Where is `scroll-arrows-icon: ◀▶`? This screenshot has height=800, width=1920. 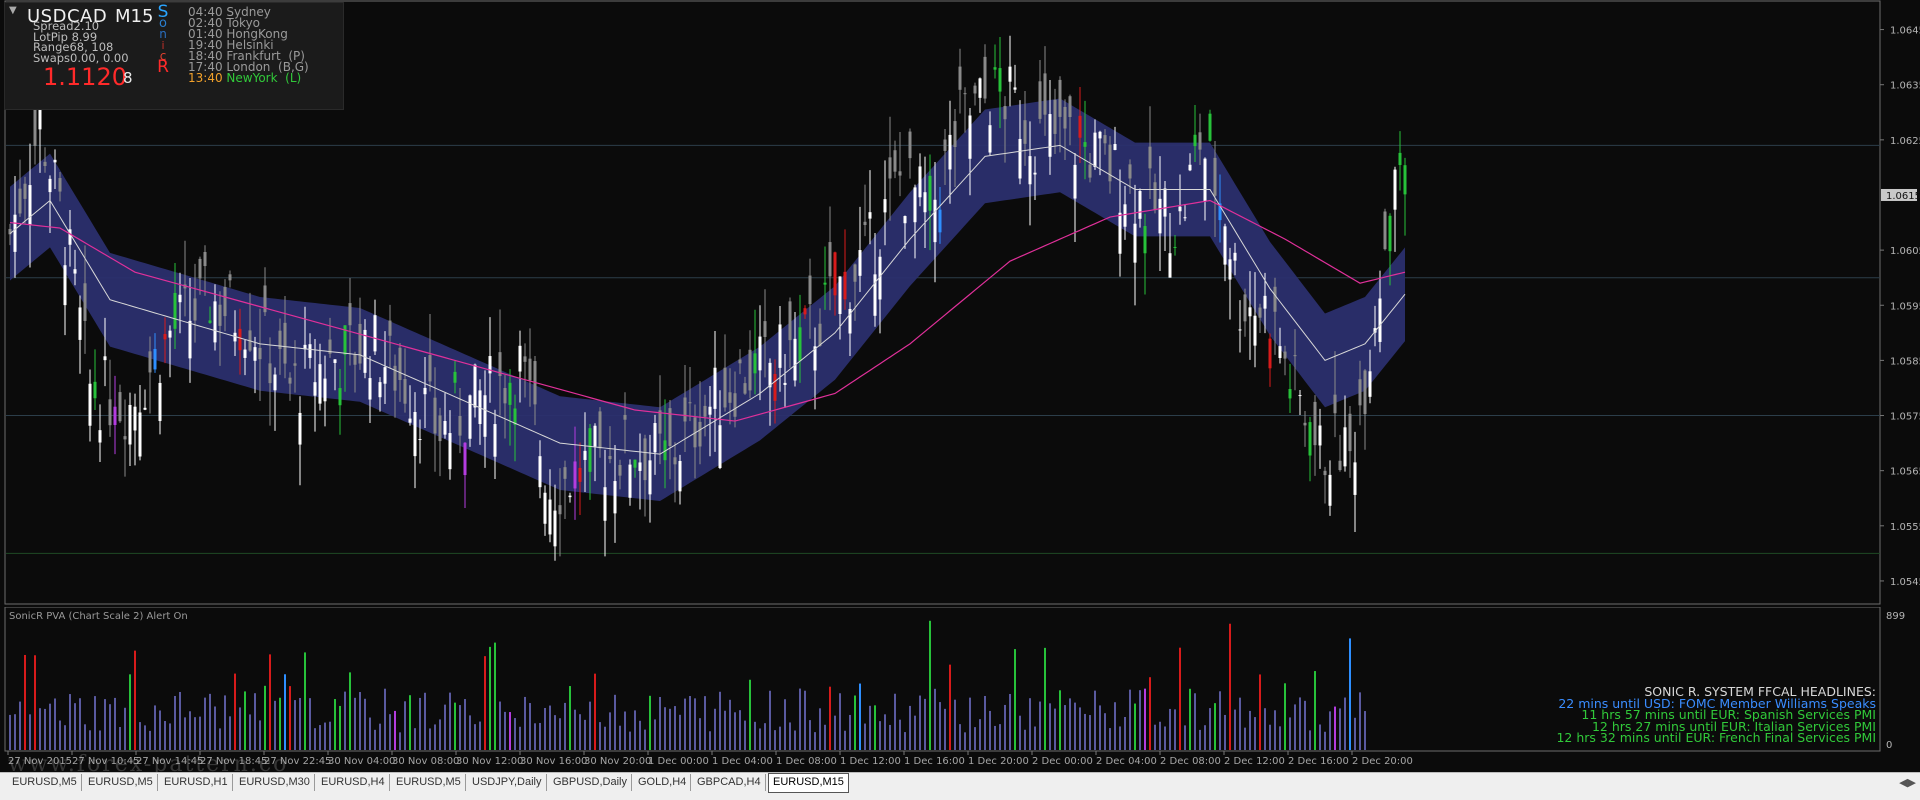 scroll-arrows-icon: ◀▶ is located at coordinates (1907, 782).